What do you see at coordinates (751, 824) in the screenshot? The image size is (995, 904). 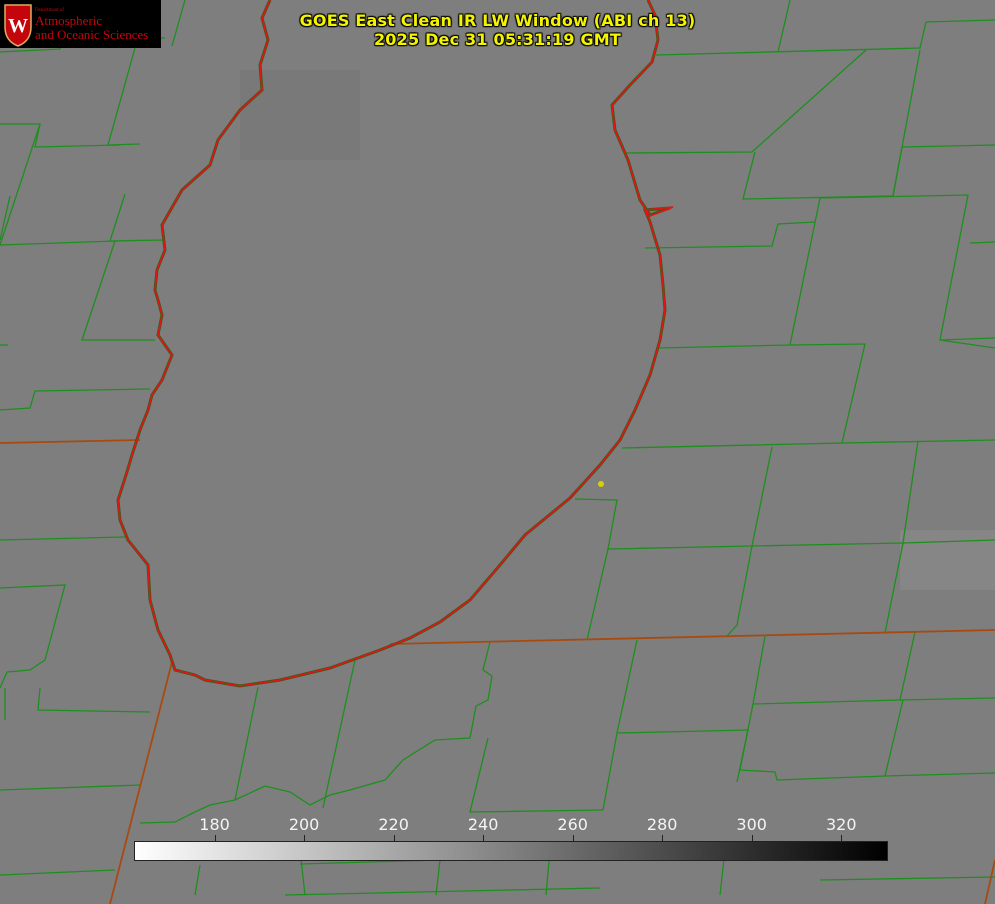 I see `colorbar-tick-label: 300` at bounding box center [751, 824].